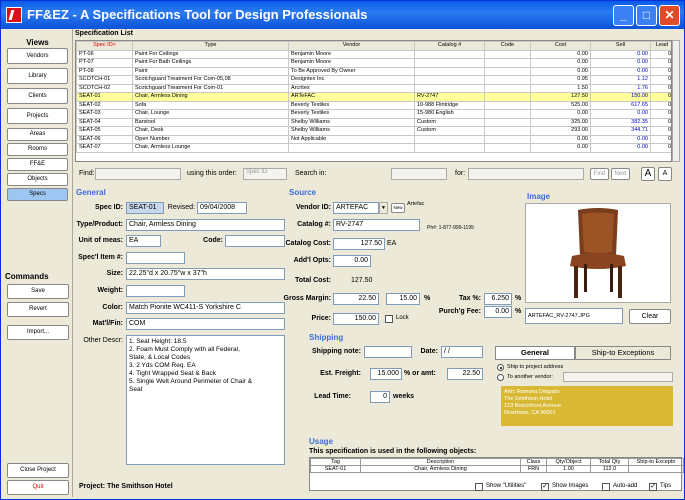  Describe the element at coordinates (38, 309) in the screenshot. I see `revert-button: Revert` at that location.